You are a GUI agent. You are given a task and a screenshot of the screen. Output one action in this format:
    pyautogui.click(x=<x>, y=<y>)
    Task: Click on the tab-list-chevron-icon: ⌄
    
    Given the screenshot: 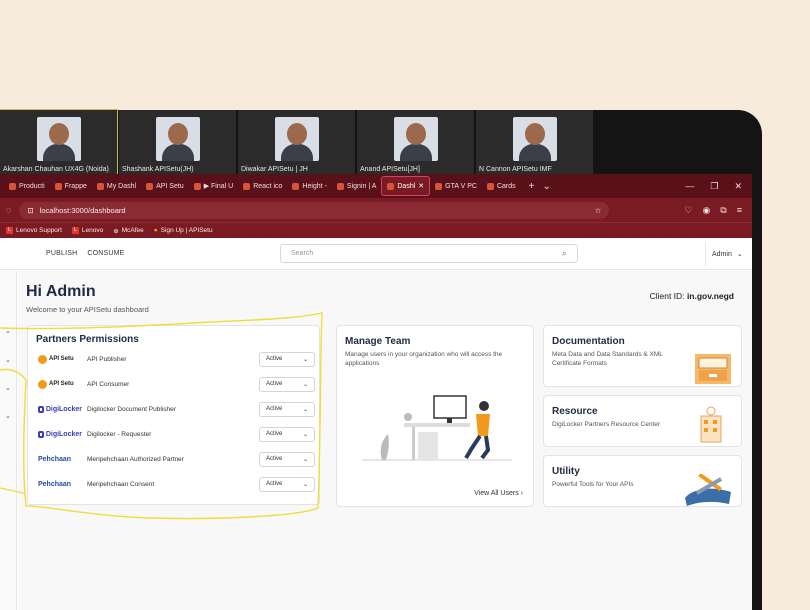 What is the action you would take?
    pyautogui.click(x=546, y=186)
    